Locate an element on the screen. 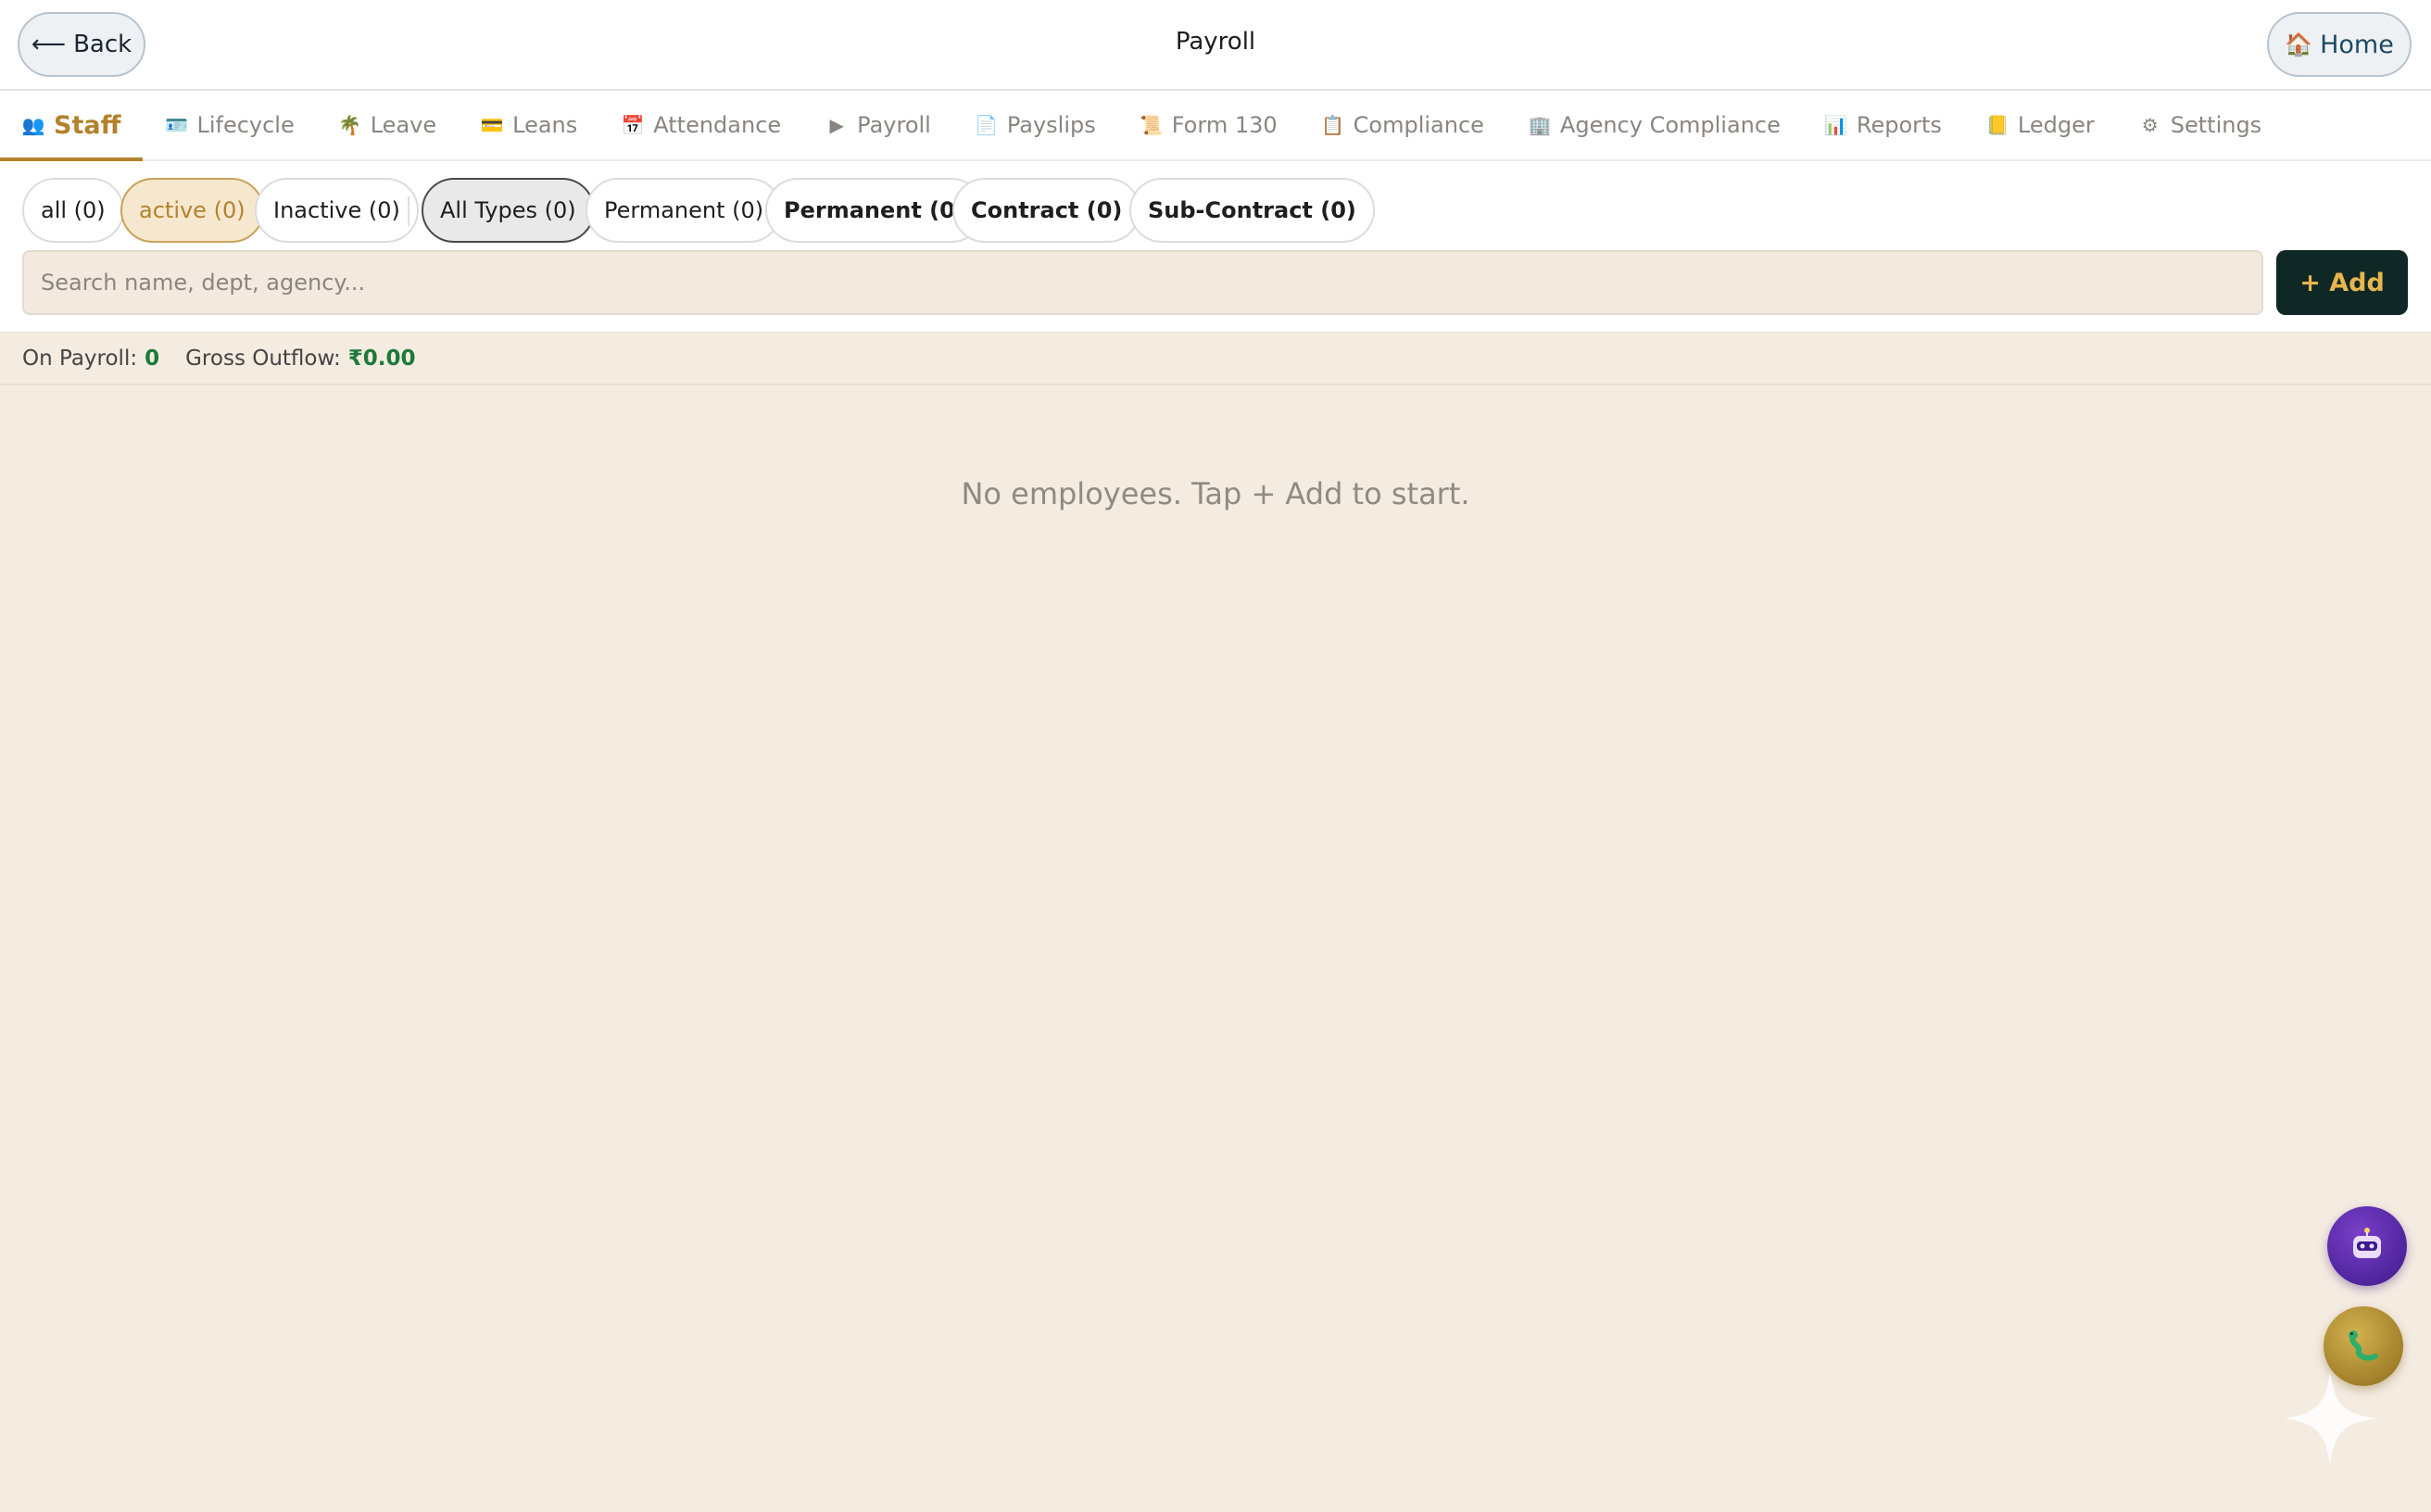  tab-leave: 🌴 Leave is located at coordinates (388, 125).